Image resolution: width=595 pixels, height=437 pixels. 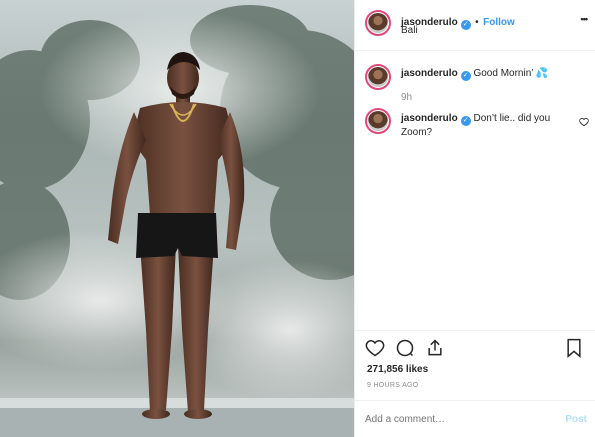 I want to click on post-location: Bali, so click(x=409, y=30).